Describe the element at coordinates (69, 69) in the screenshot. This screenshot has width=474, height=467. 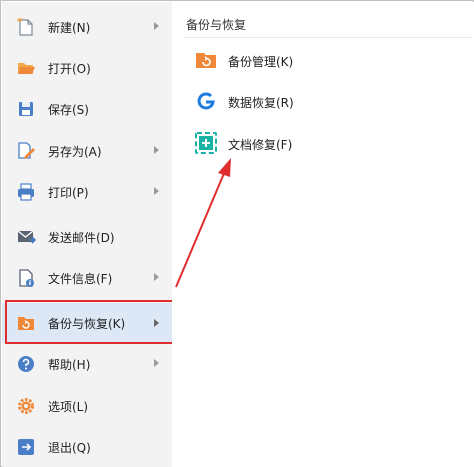
I see `menu-item-label: 打开(O)` at that location.